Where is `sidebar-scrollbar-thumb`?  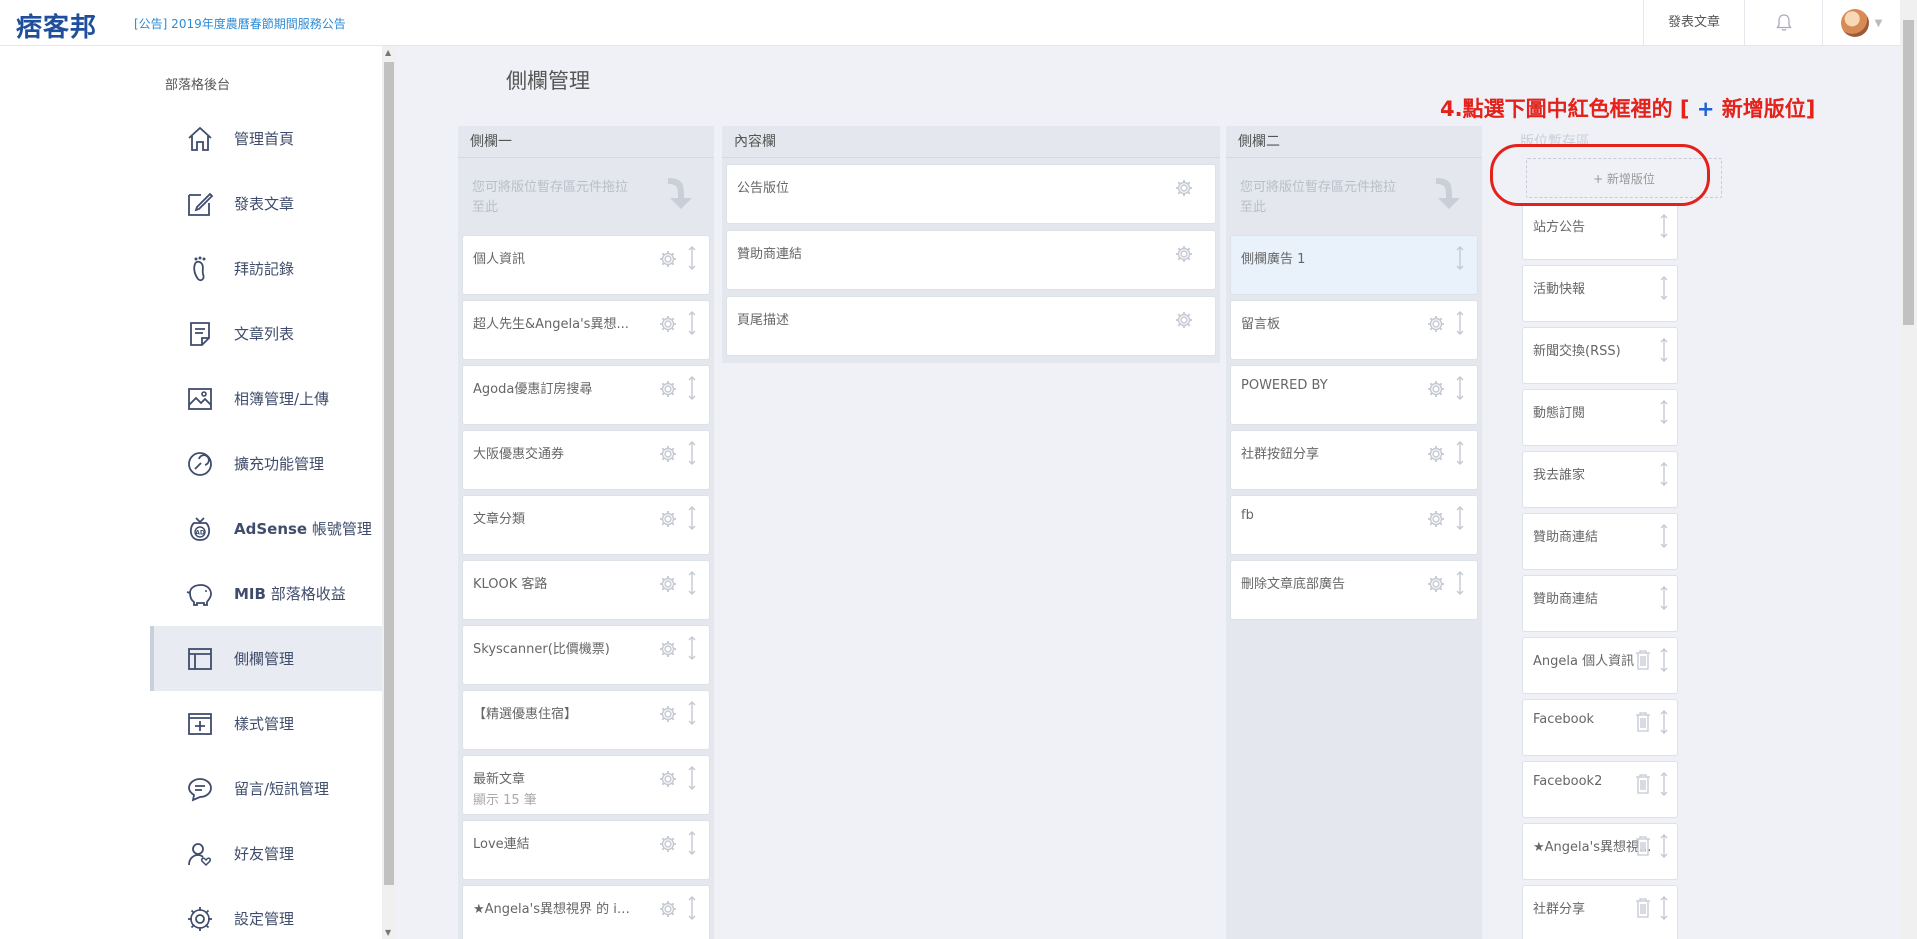
sidebar-scrollbar-thumb is located at coordinates (389, 473).